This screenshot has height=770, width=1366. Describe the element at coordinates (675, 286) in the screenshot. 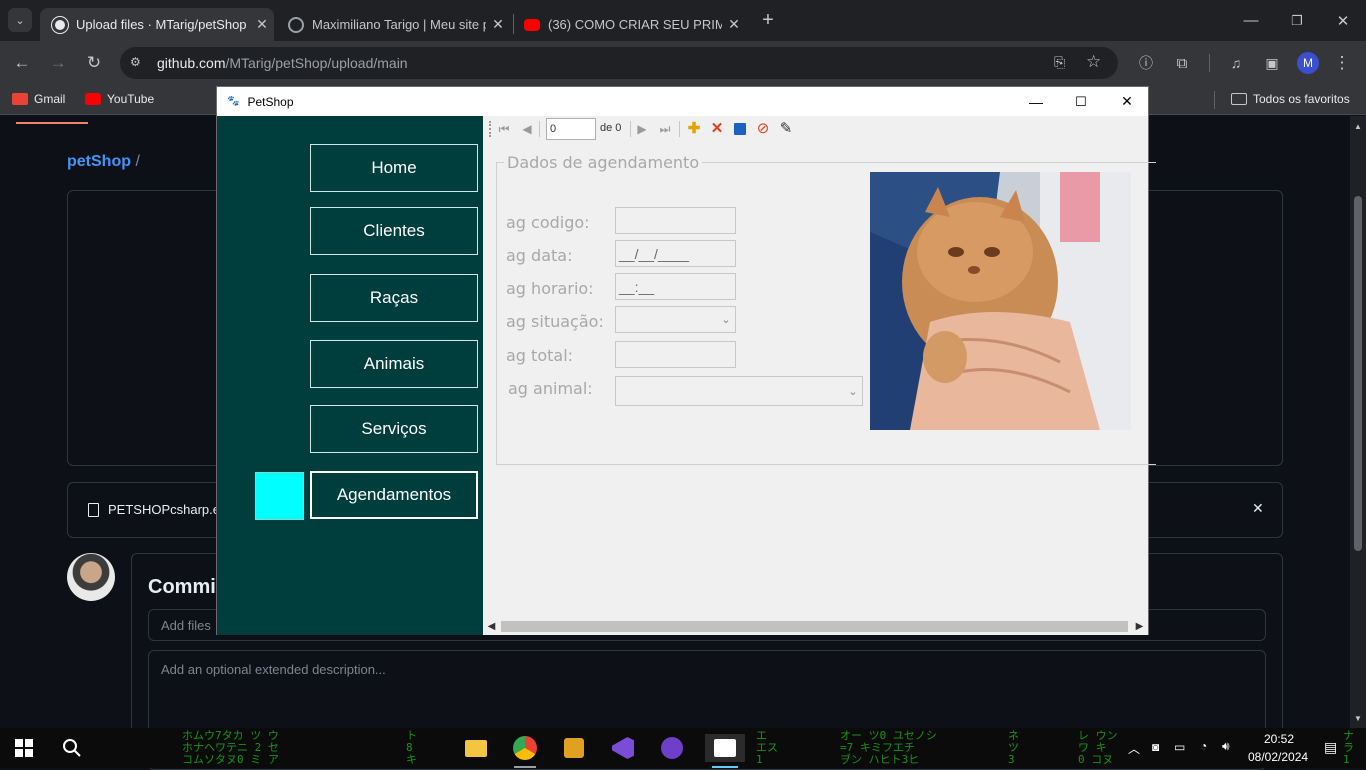

I see `horario-masked-input: __:__` at that location.